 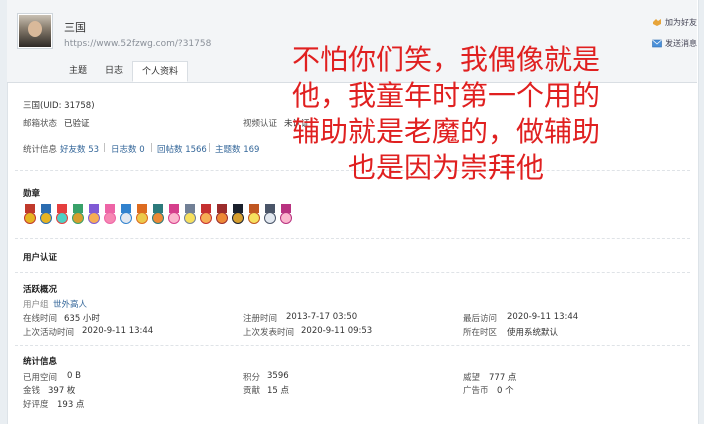 I want to click on activity-title: 活跃概况, so click(x=40, y=290).